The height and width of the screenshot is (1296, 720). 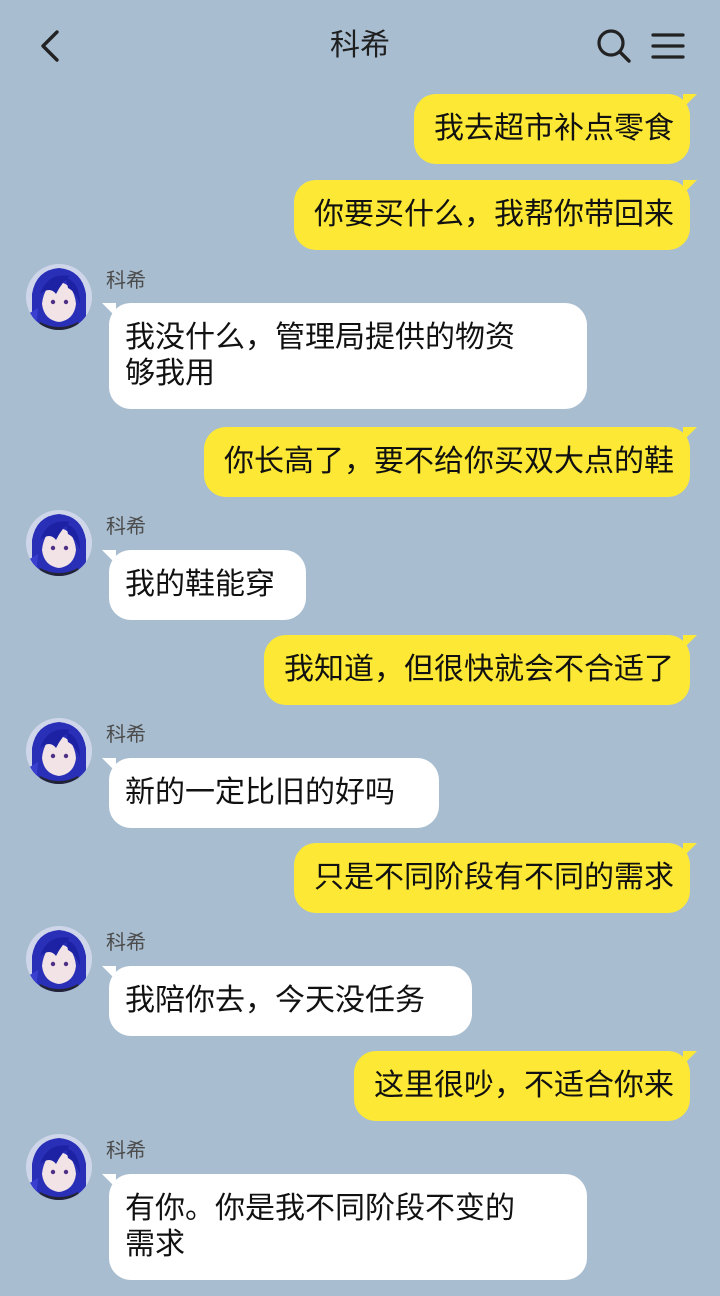 I want to click on their-message-bubble: 有你。你是我不同阶段不变的 需求, so click(x=344, y=1227).